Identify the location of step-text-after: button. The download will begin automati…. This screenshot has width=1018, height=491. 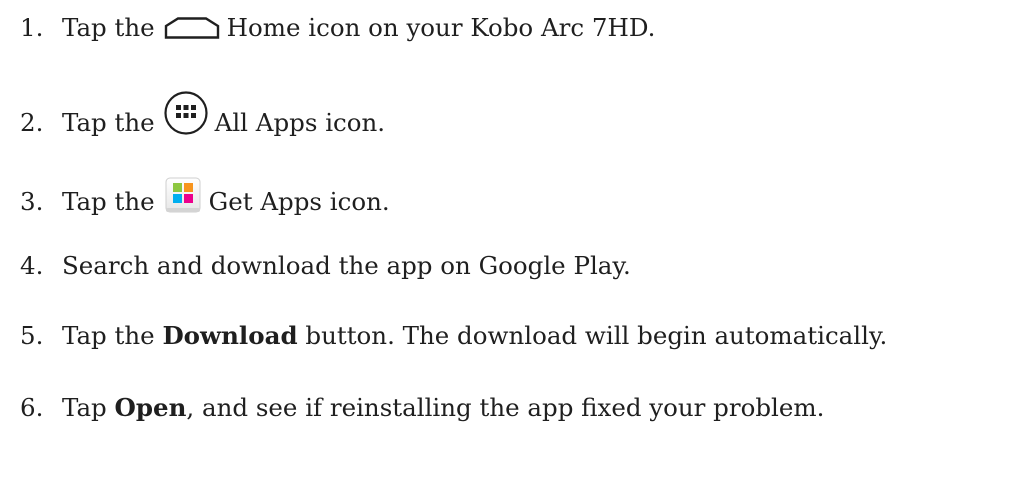
(596, 335).